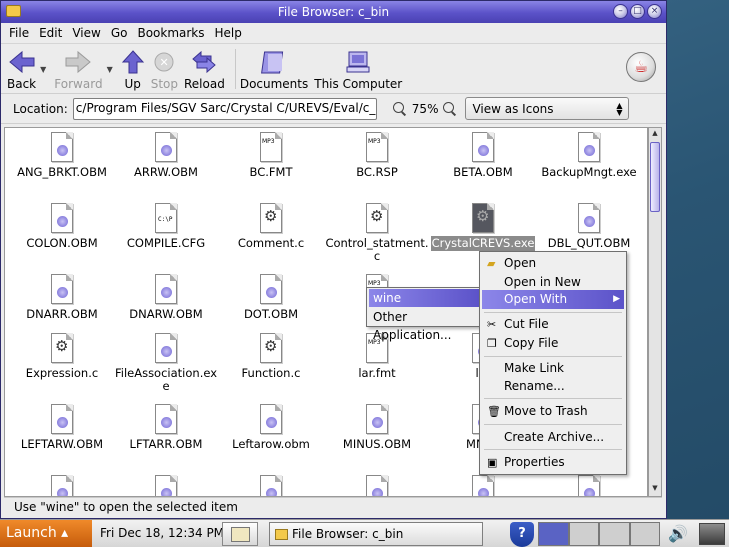 The image size is (729, 547). I want to click on file-item: BC.FMT, so click(271, 156).